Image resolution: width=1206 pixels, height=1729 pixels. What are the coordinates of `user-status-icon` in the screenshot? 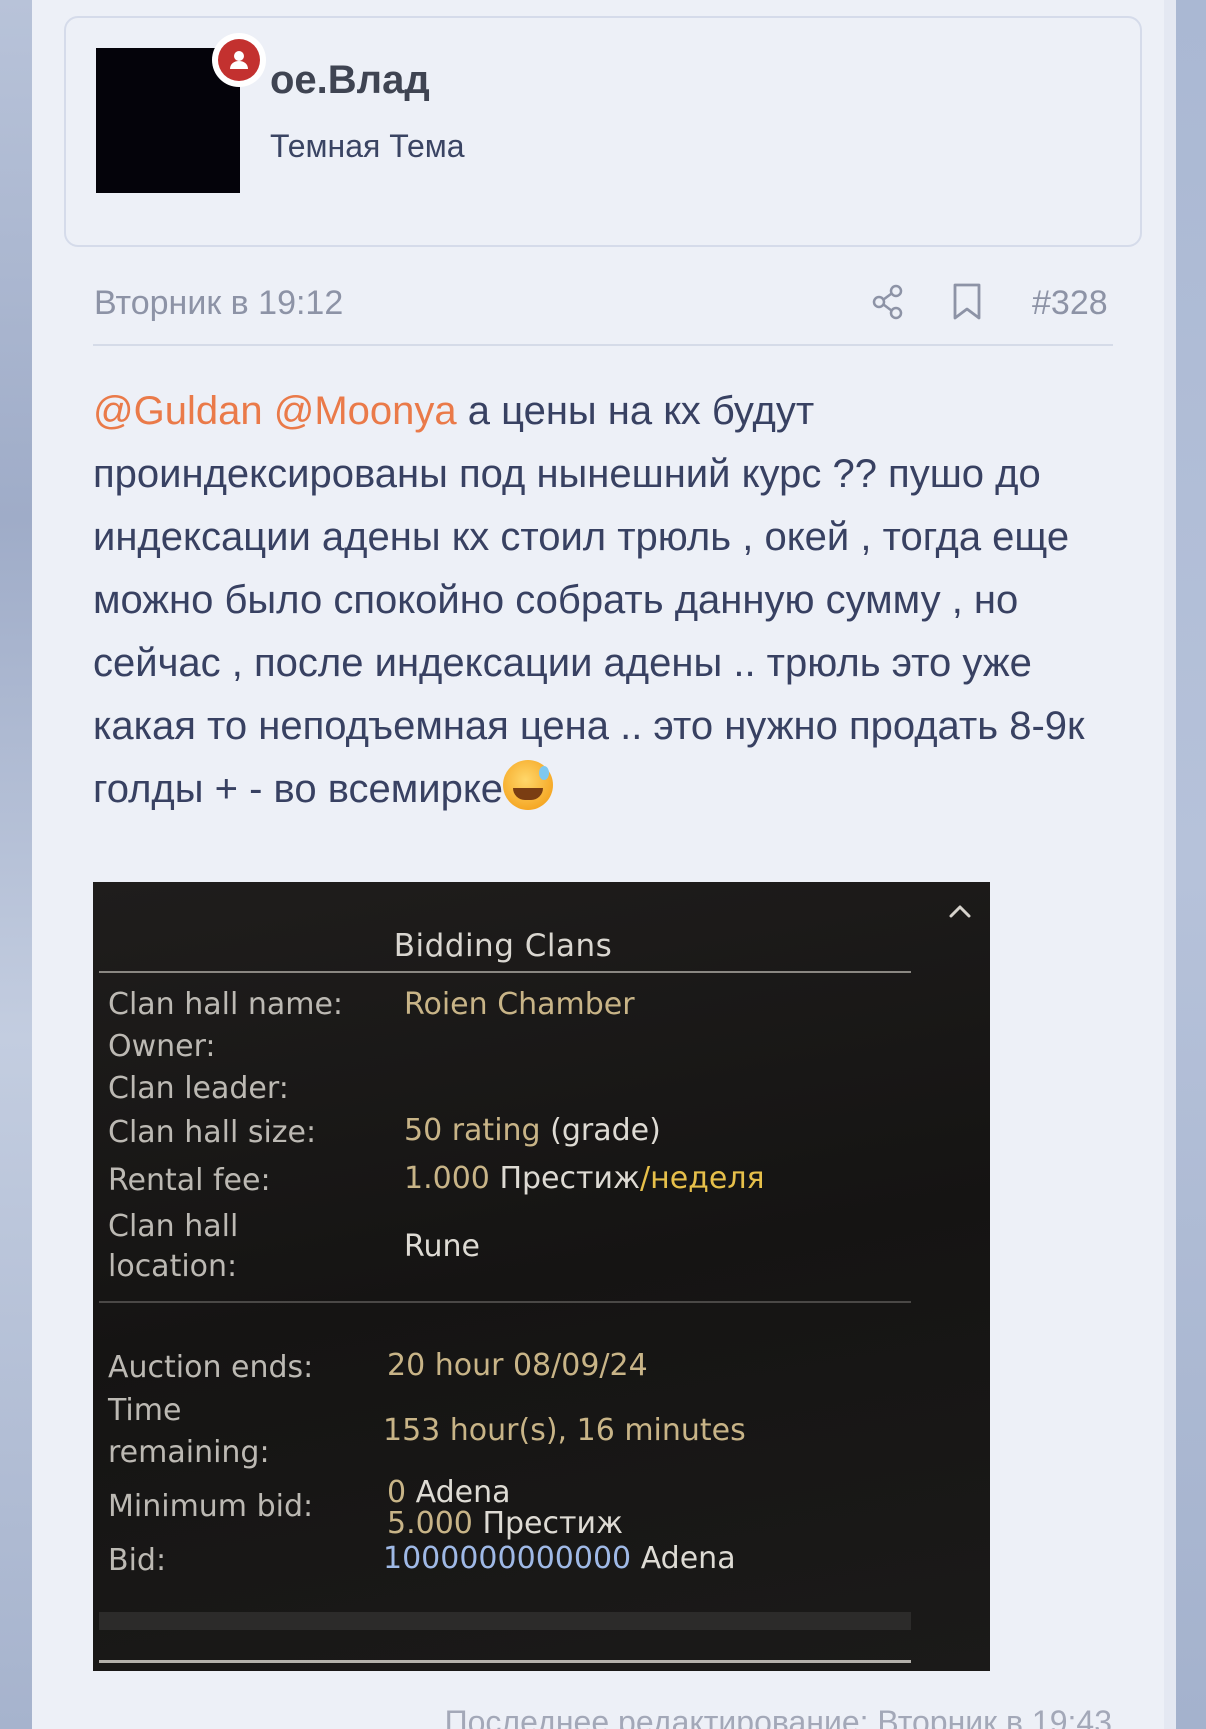 It's located at (239, 60).